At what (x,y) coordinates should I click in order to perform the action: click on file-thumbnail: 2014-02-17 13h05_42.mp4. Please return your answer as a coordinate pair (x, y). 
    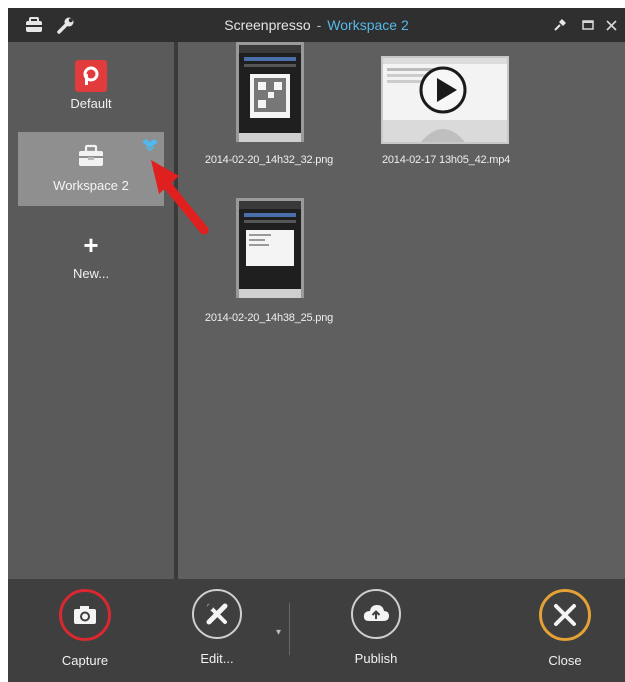
    Looking at the image, I should click on (446, 112).